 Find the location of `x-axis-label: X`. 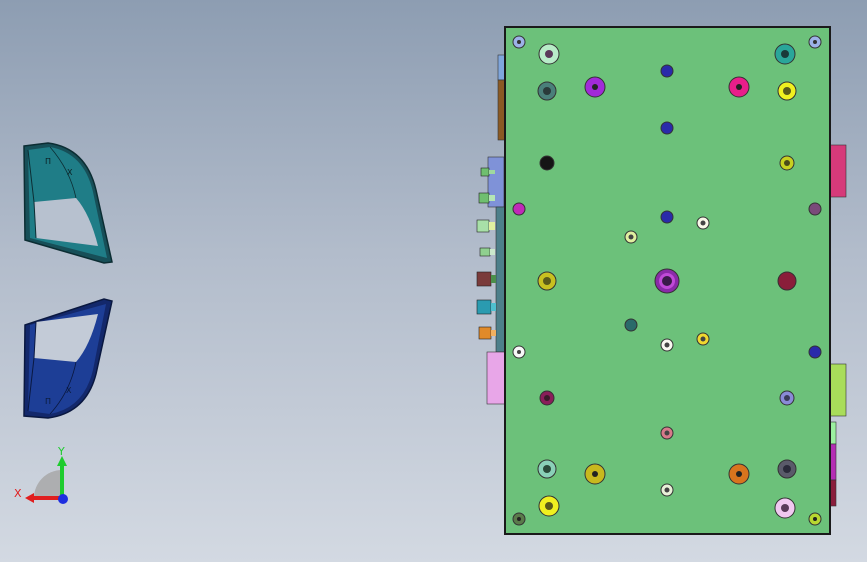

x-axis-label: X is located at coordinates (18, 493).